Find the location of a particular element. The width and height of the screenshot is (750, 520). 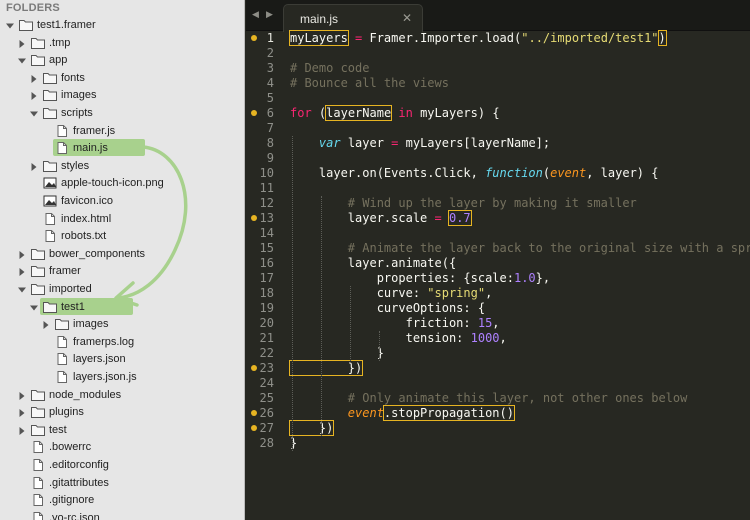

code-text: curveOptions: { is located at coordinates (387, 308).